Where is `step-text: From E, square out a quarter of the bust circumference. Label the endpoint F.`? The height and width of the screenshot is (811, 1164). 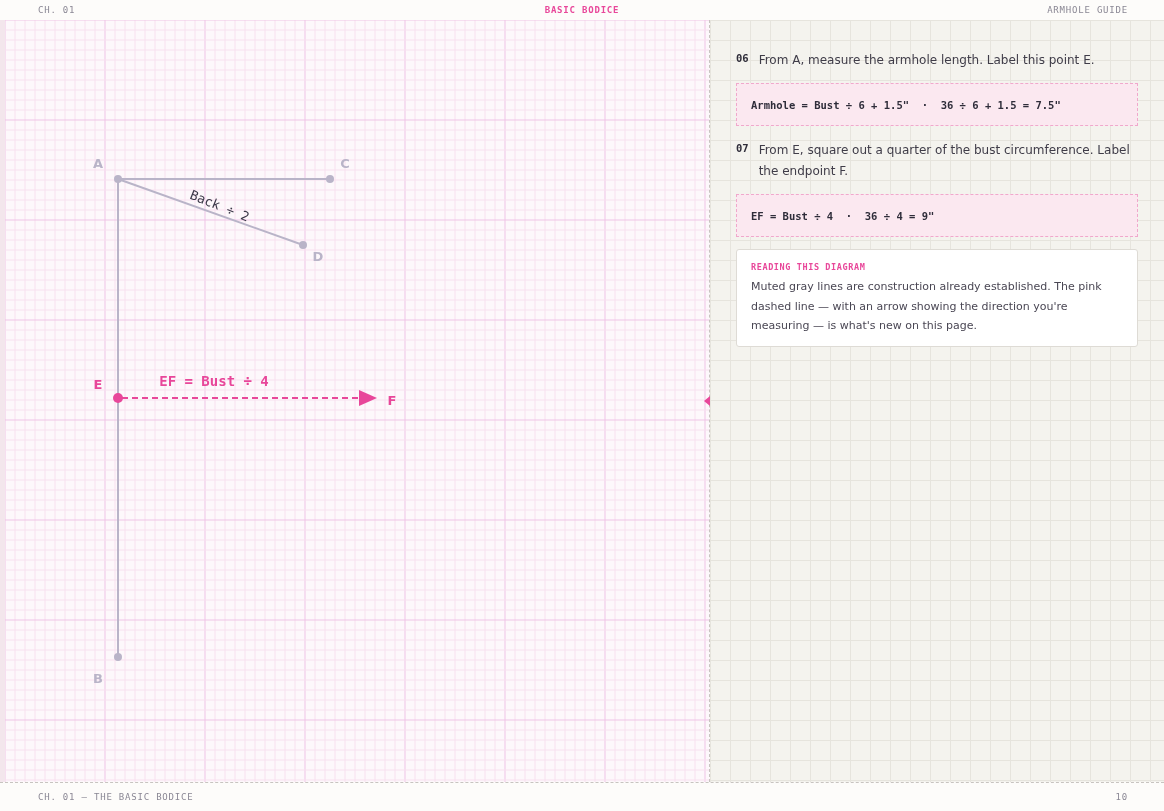
step-text: From E, square out a quarter of the bust circumference. Label the endpoint F. is located at coordinates (944, 161).